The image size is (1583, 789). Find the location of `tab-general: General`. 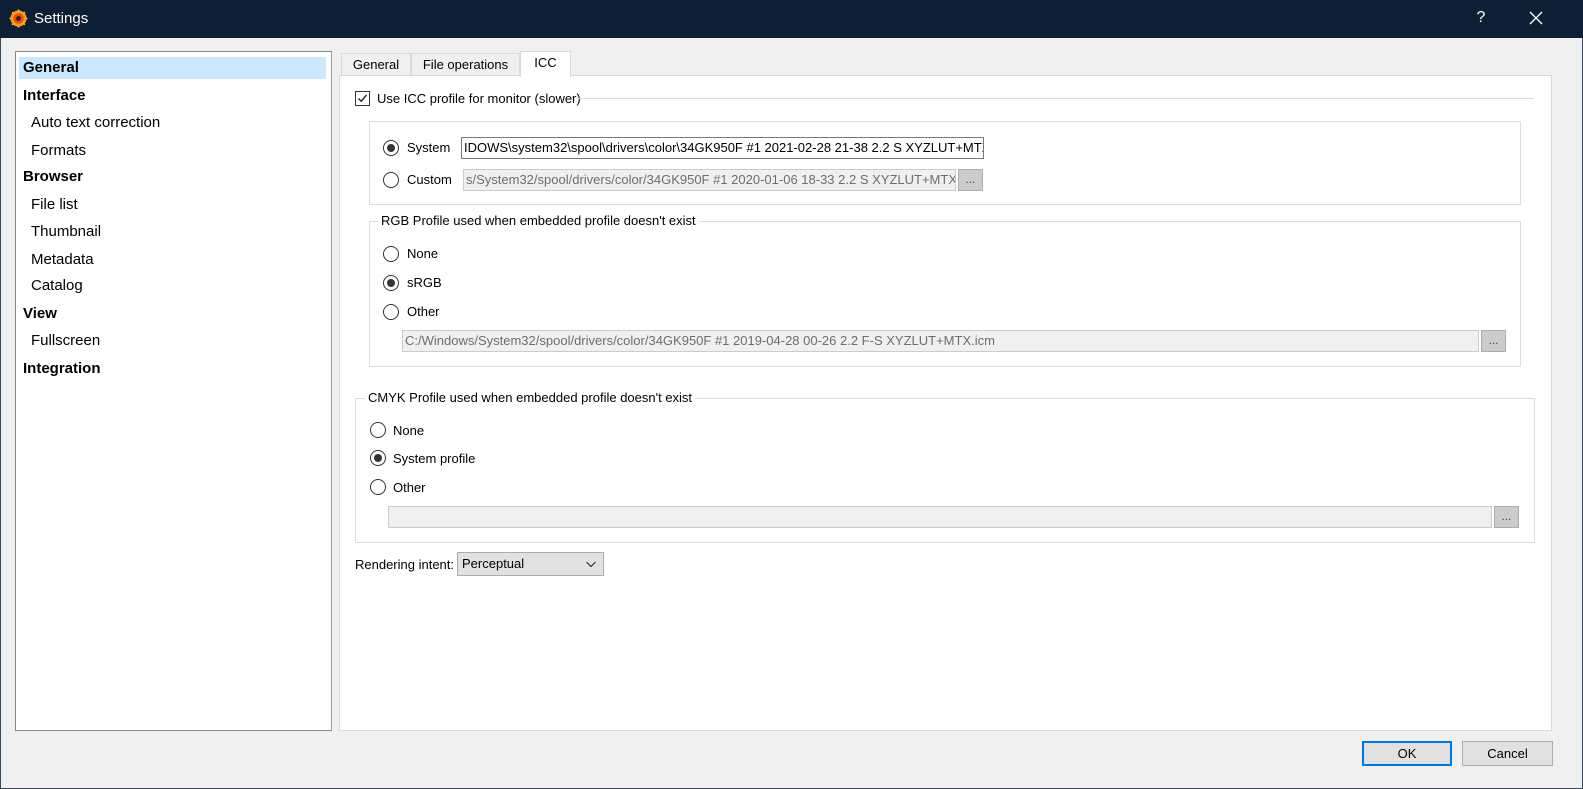

tab-general: General is located at coordinates (376, 65).